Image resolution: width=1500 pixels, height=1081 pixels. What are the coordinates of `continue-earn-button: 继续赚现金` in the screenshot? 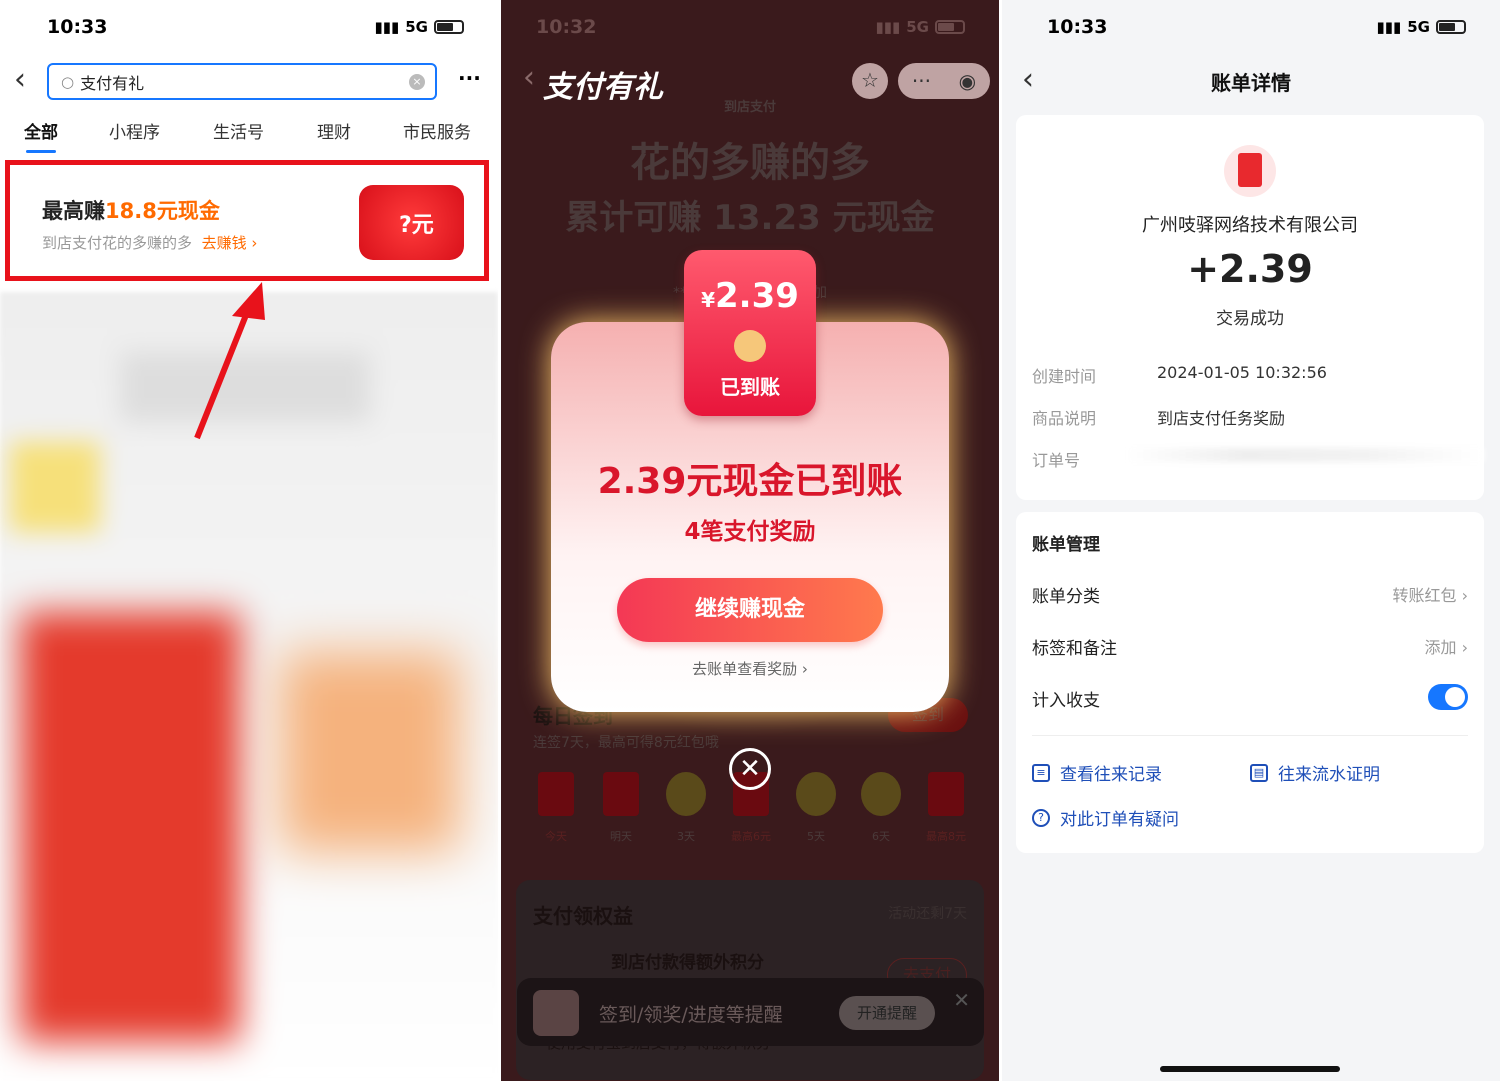 It's located at (750, 610).